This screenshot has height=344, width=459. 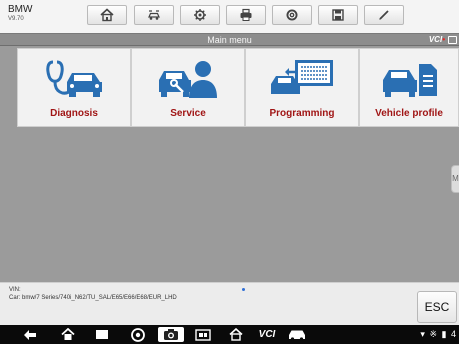 I want to click on screen-mirror-button, so click(x=203, y=334).